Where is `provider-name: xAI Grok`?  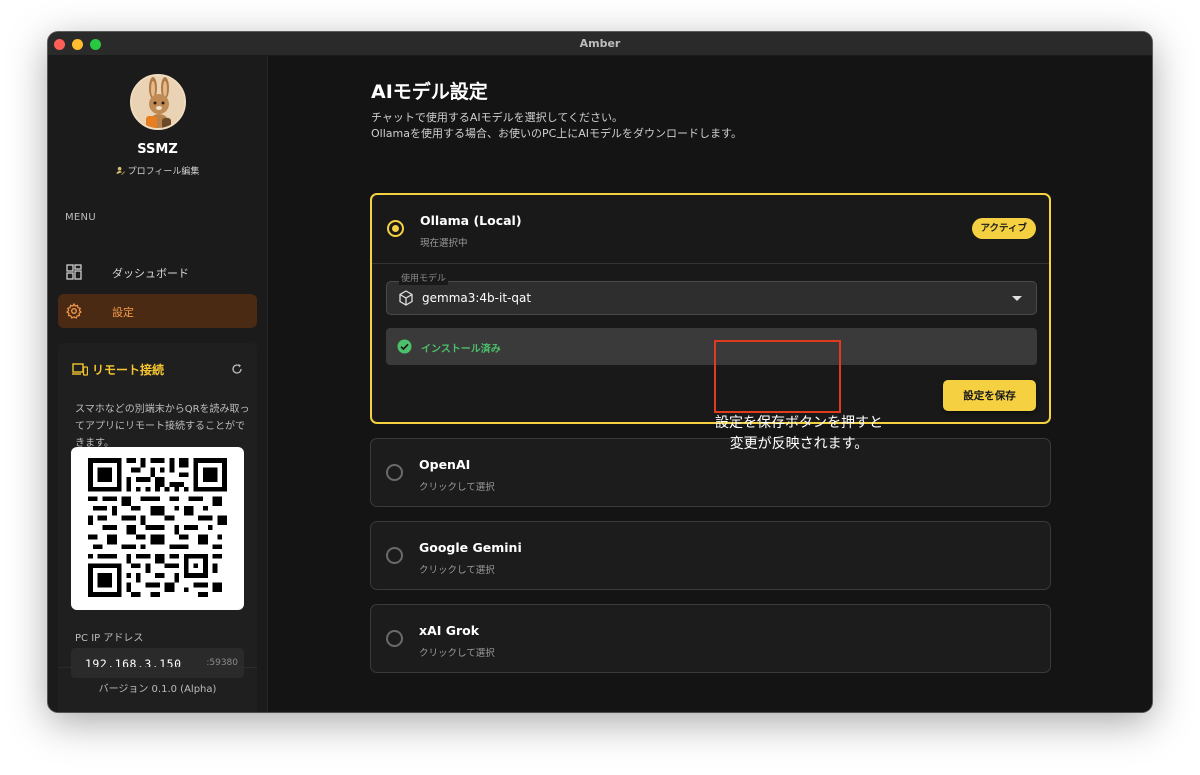 provider-name: xAI Grok is located at coordinates (449, 630).